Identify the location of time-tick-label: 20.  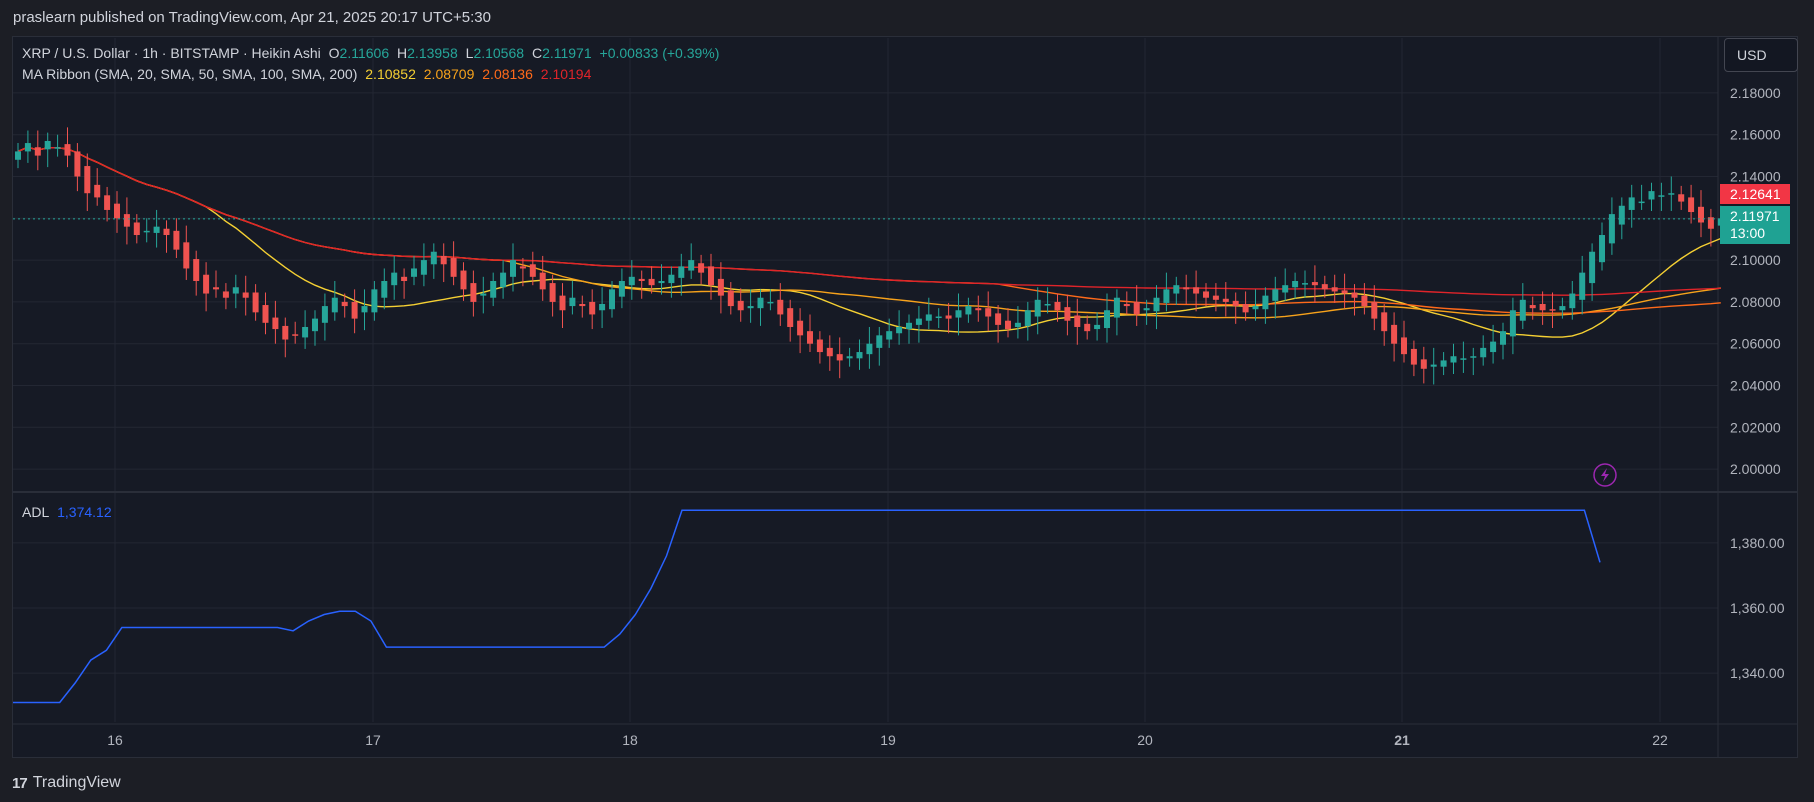
(1145, 740).